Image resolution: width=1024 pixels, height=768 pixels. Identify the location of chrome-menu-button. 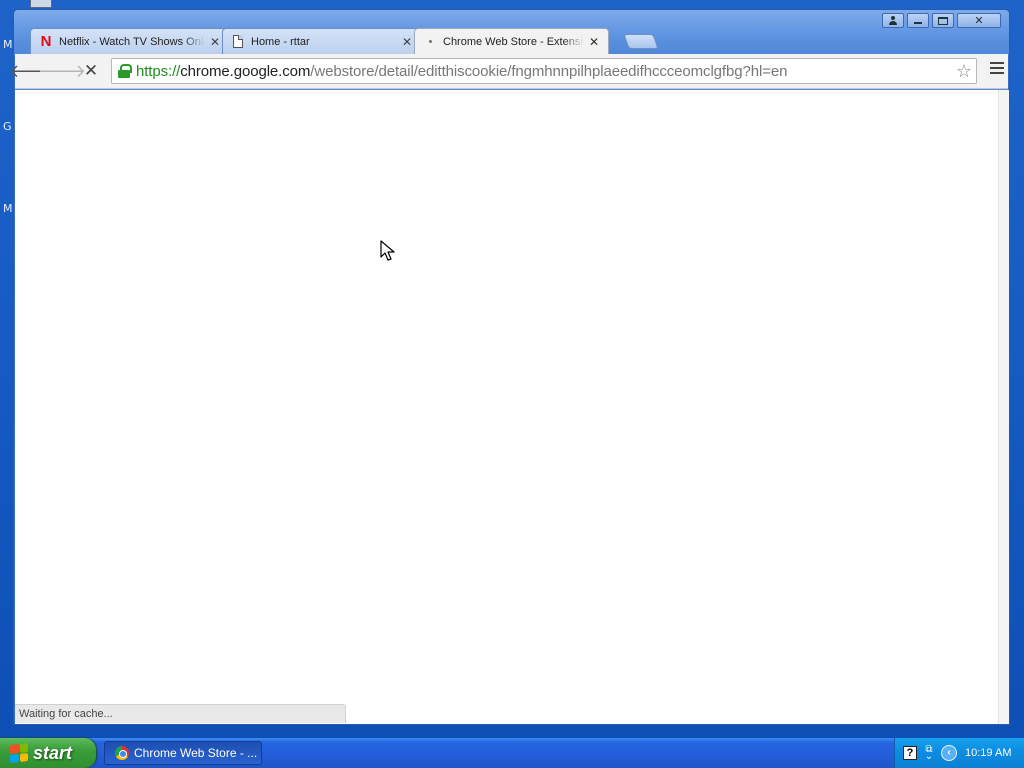
(997, 69).